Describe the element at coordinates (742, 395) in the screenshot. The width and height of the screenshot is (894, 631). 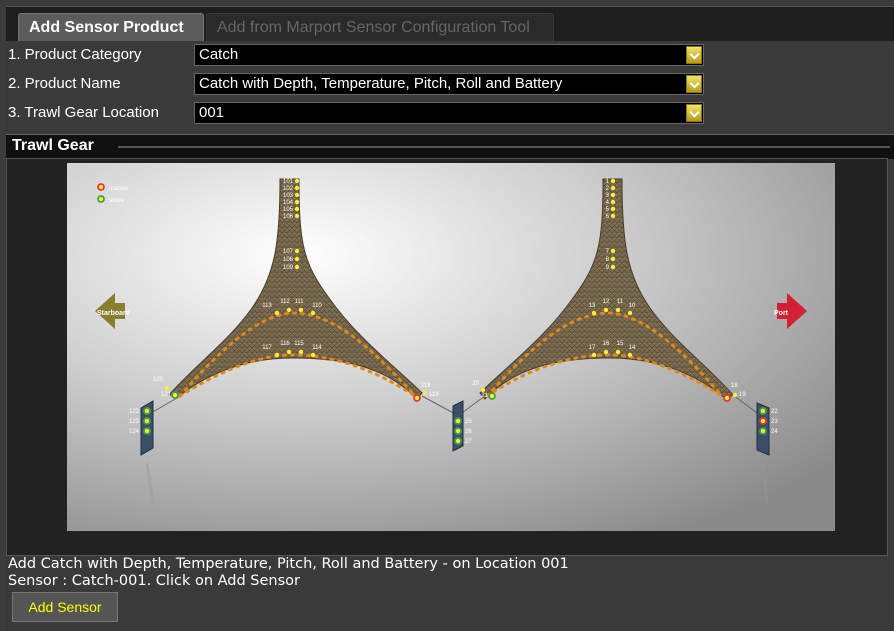
I see `sensor-label-19: 19` at that location.